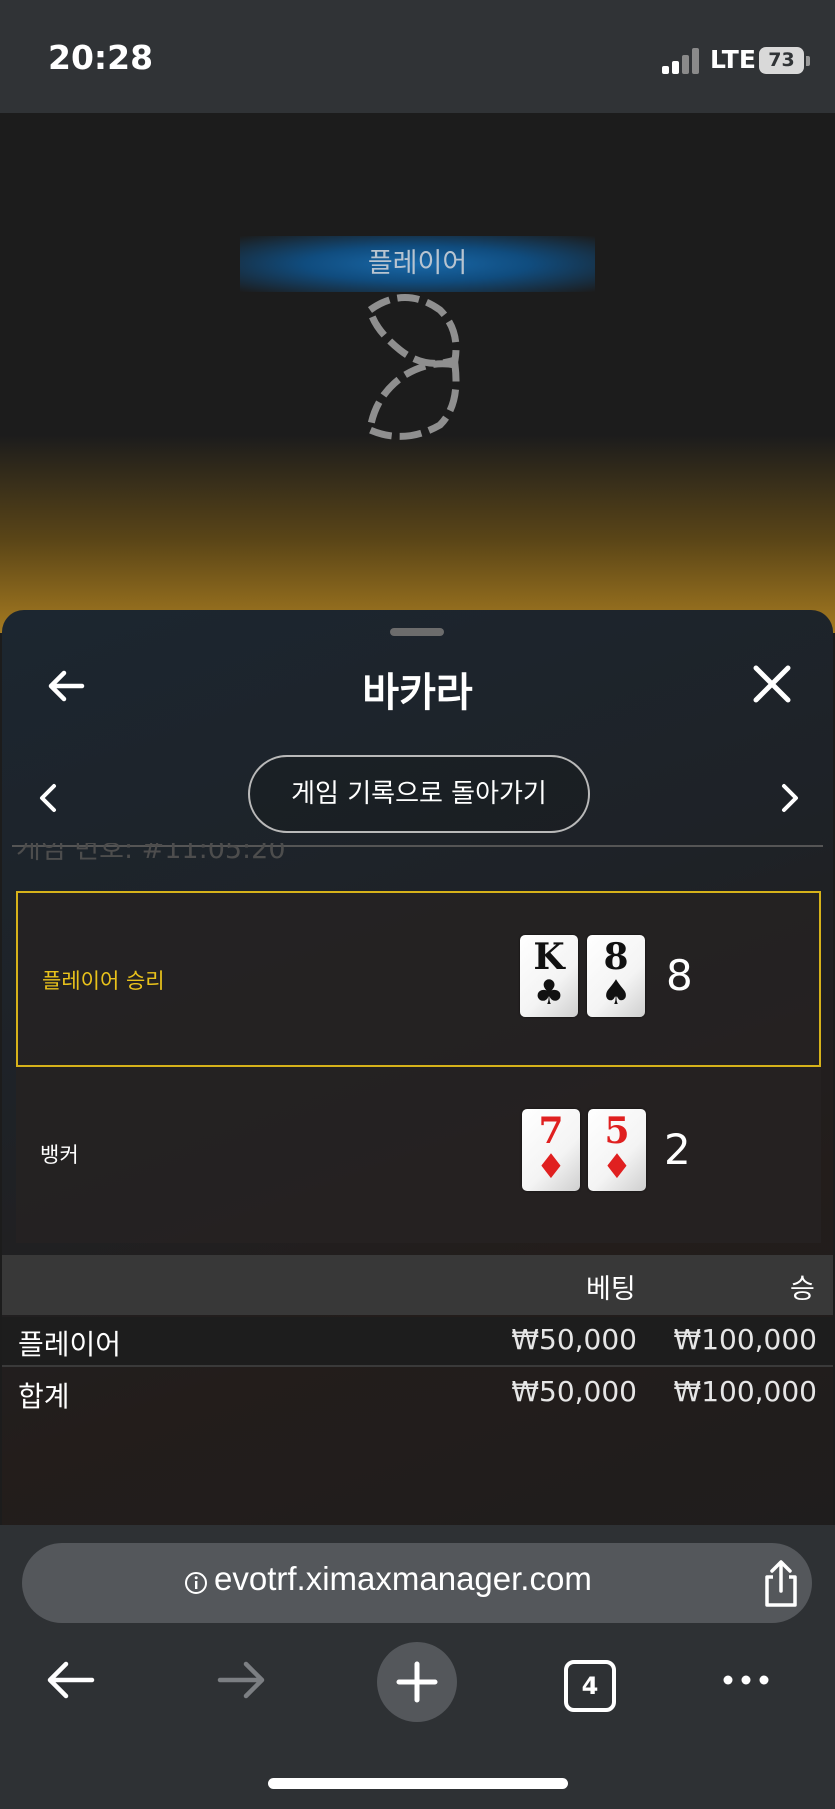 The width and height of the screenshot is (835, 1809). I want to click on player-hand: 플레이어 승리 K ♣ 8 ♠ 8, so click(418, 979).